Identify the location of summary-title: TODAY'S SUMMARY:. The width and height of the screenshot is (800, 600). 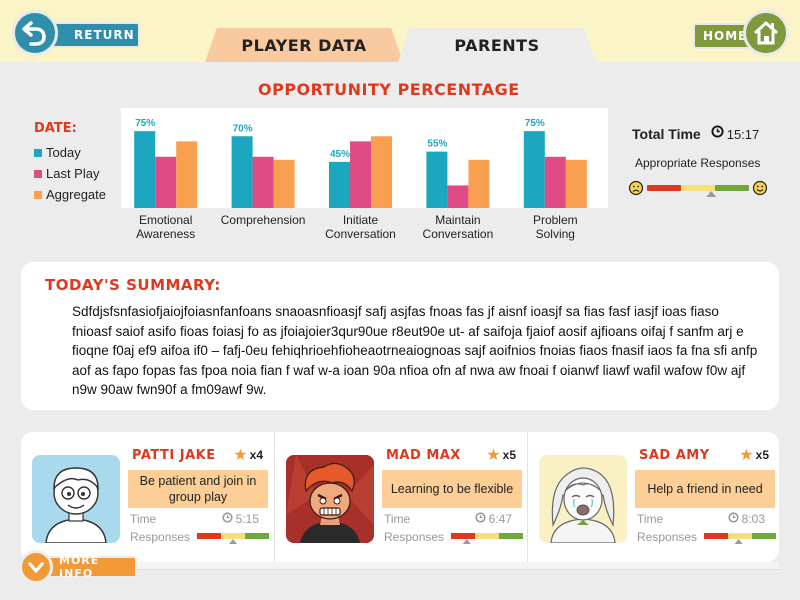
(133, 285).